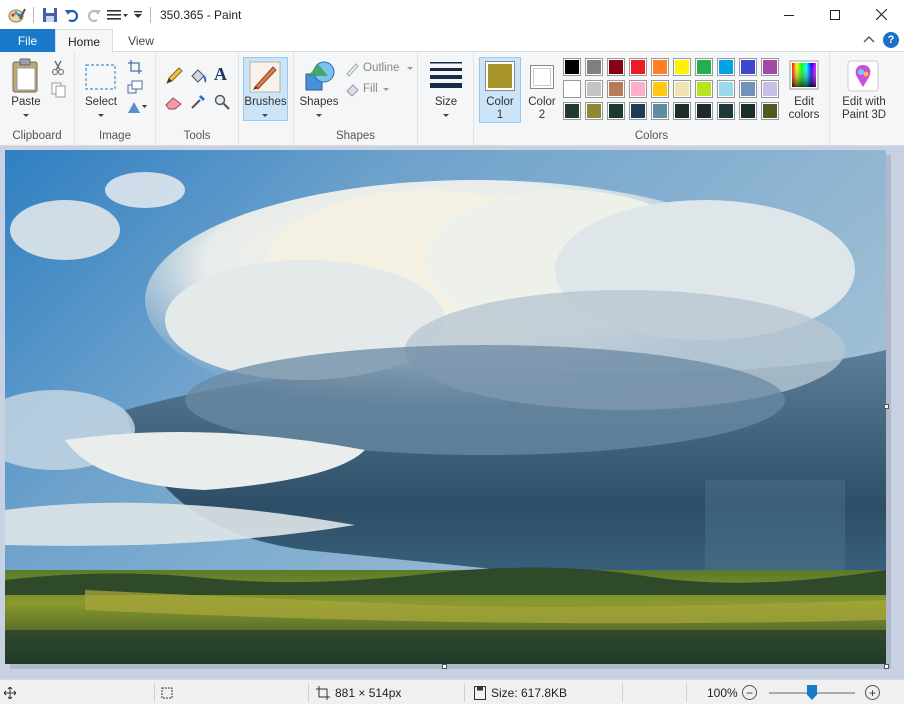 Image resolution: width=904 pixels, height=704 pixels. I want to click on canvas-resize-handle-right, so click(886, 406).